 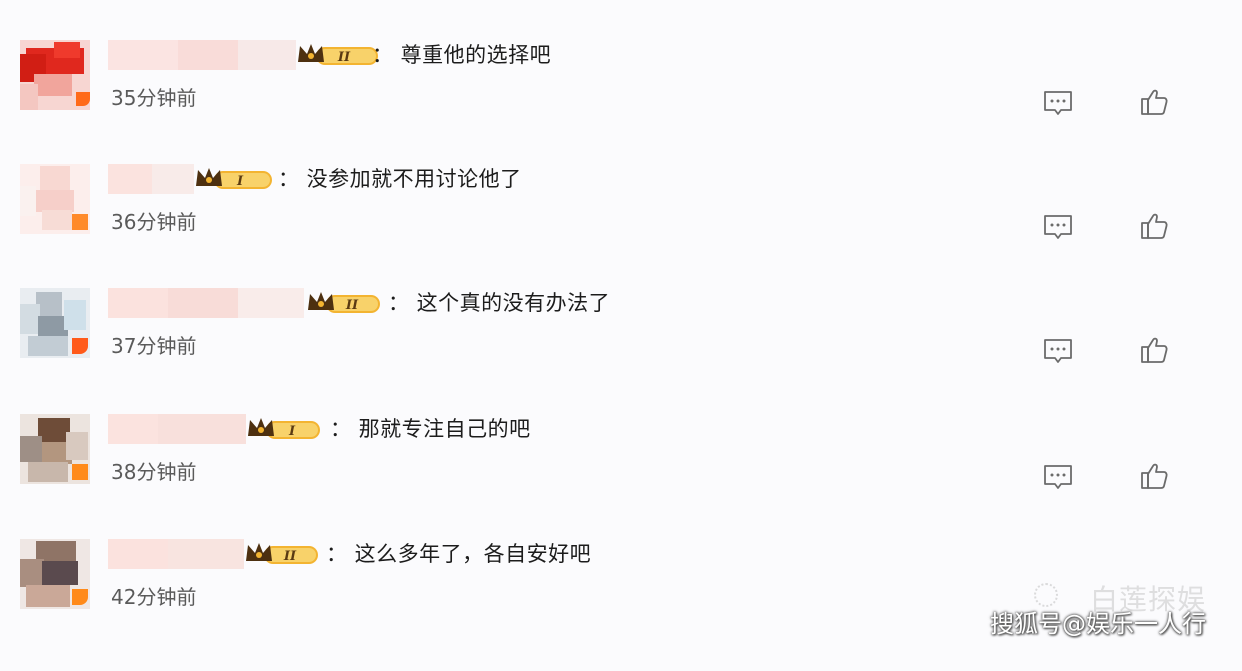 I want to click on watermark: 搜狐号@娱乐一人行, so click(x=1098, y=624).